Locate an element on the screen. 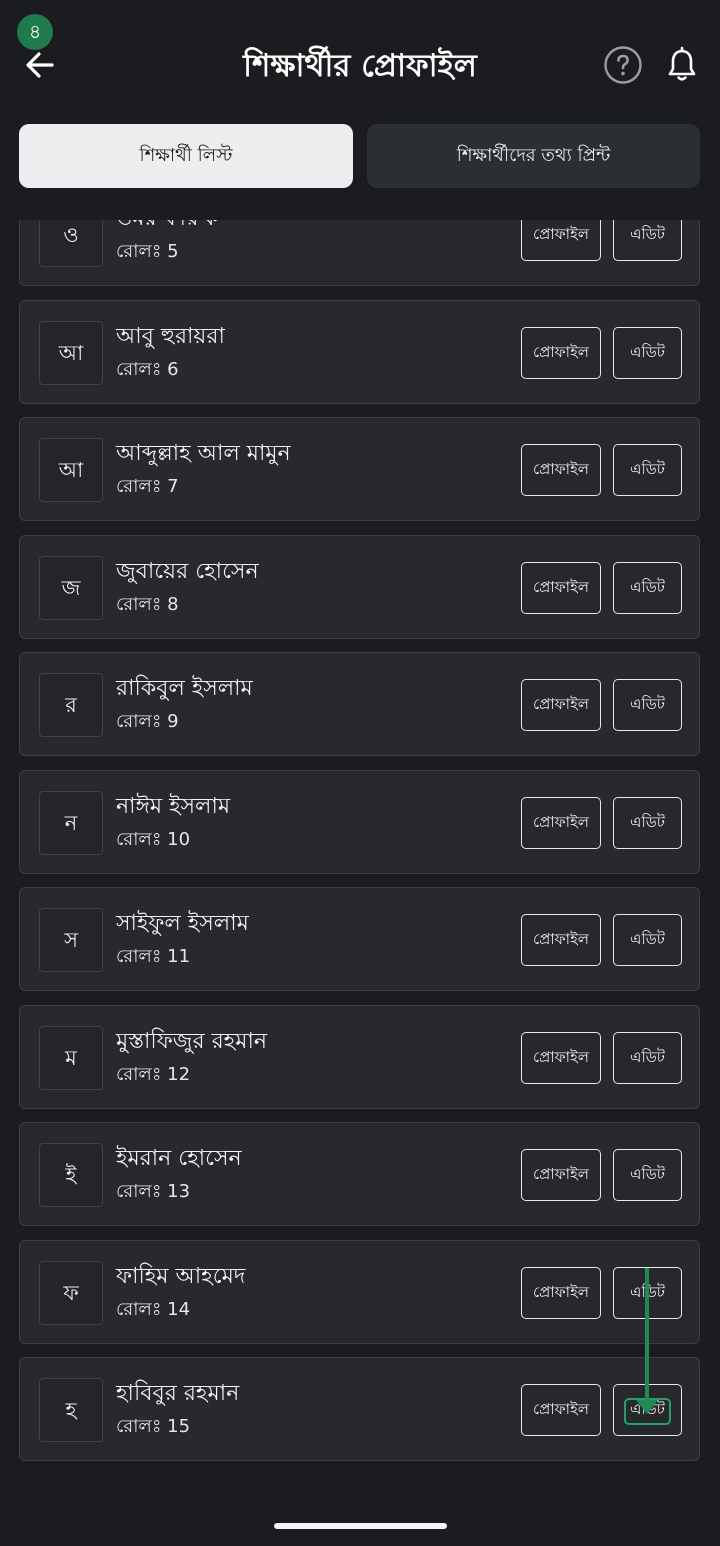 The height and width of the screenshot is (1546, 720). student-name: ফাহিম আহমেদ is located at coordinates (181, 1276).